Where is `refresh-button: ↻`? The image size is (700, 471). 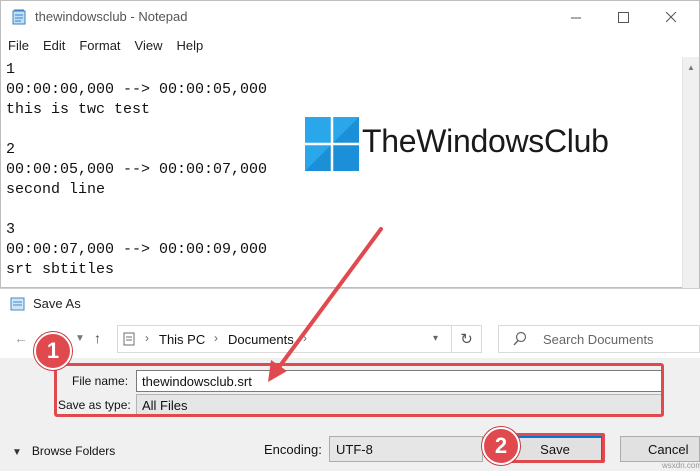
refresh-button: ↻ is located at coordinates (467, 339).